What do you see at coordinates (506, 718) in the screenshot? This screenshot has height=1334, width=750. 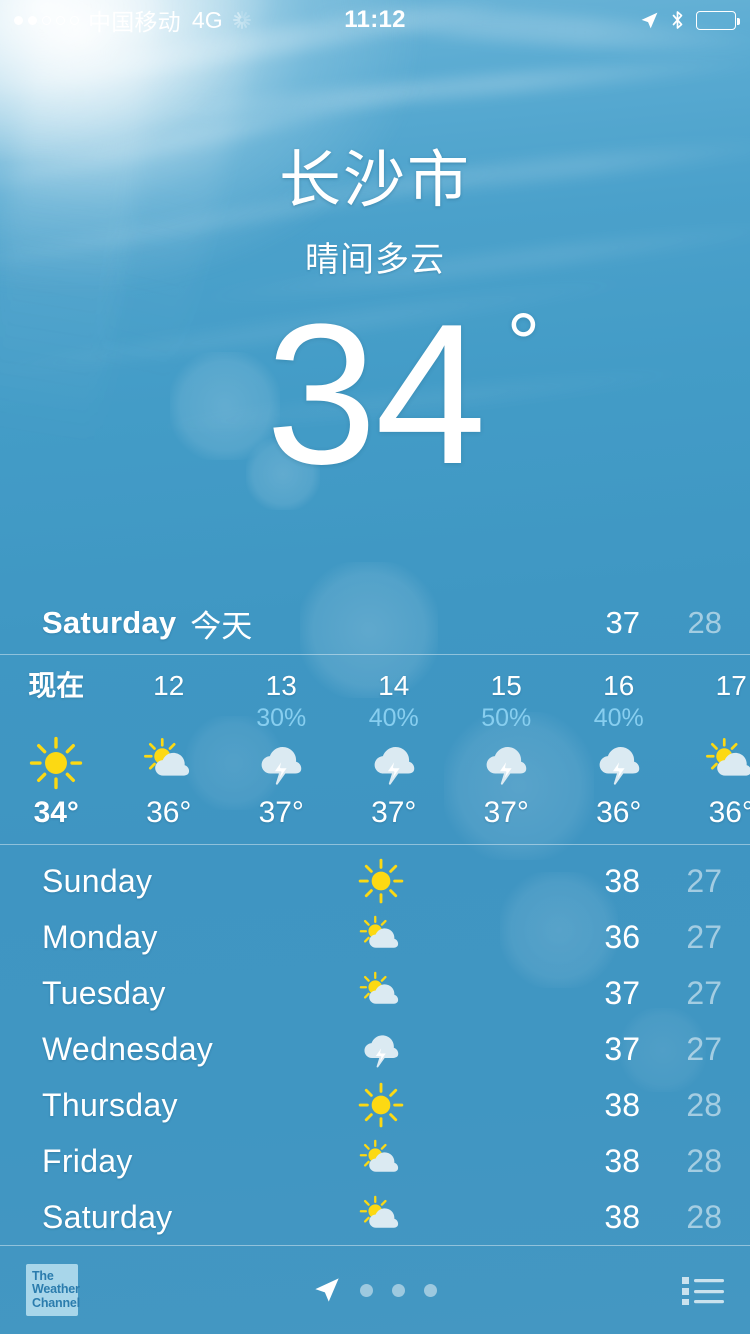 I see `hour-precip-probability: 50%` at bounding box center [506, 718].